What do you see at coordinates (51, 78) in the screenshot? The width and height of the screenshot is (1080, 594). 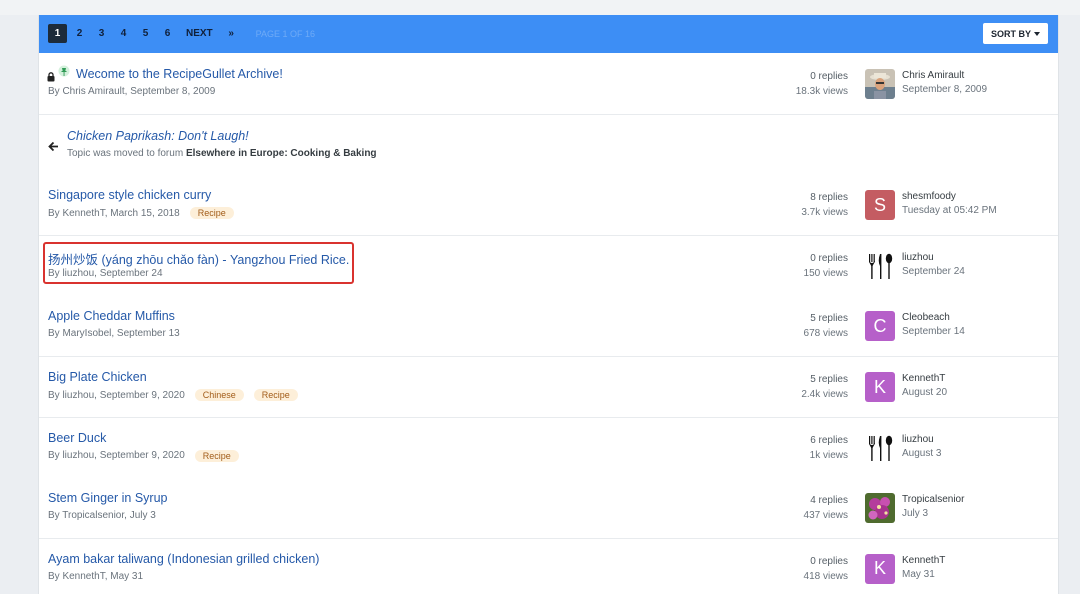 I see `lock-icon` at bounding box center [51, 78].